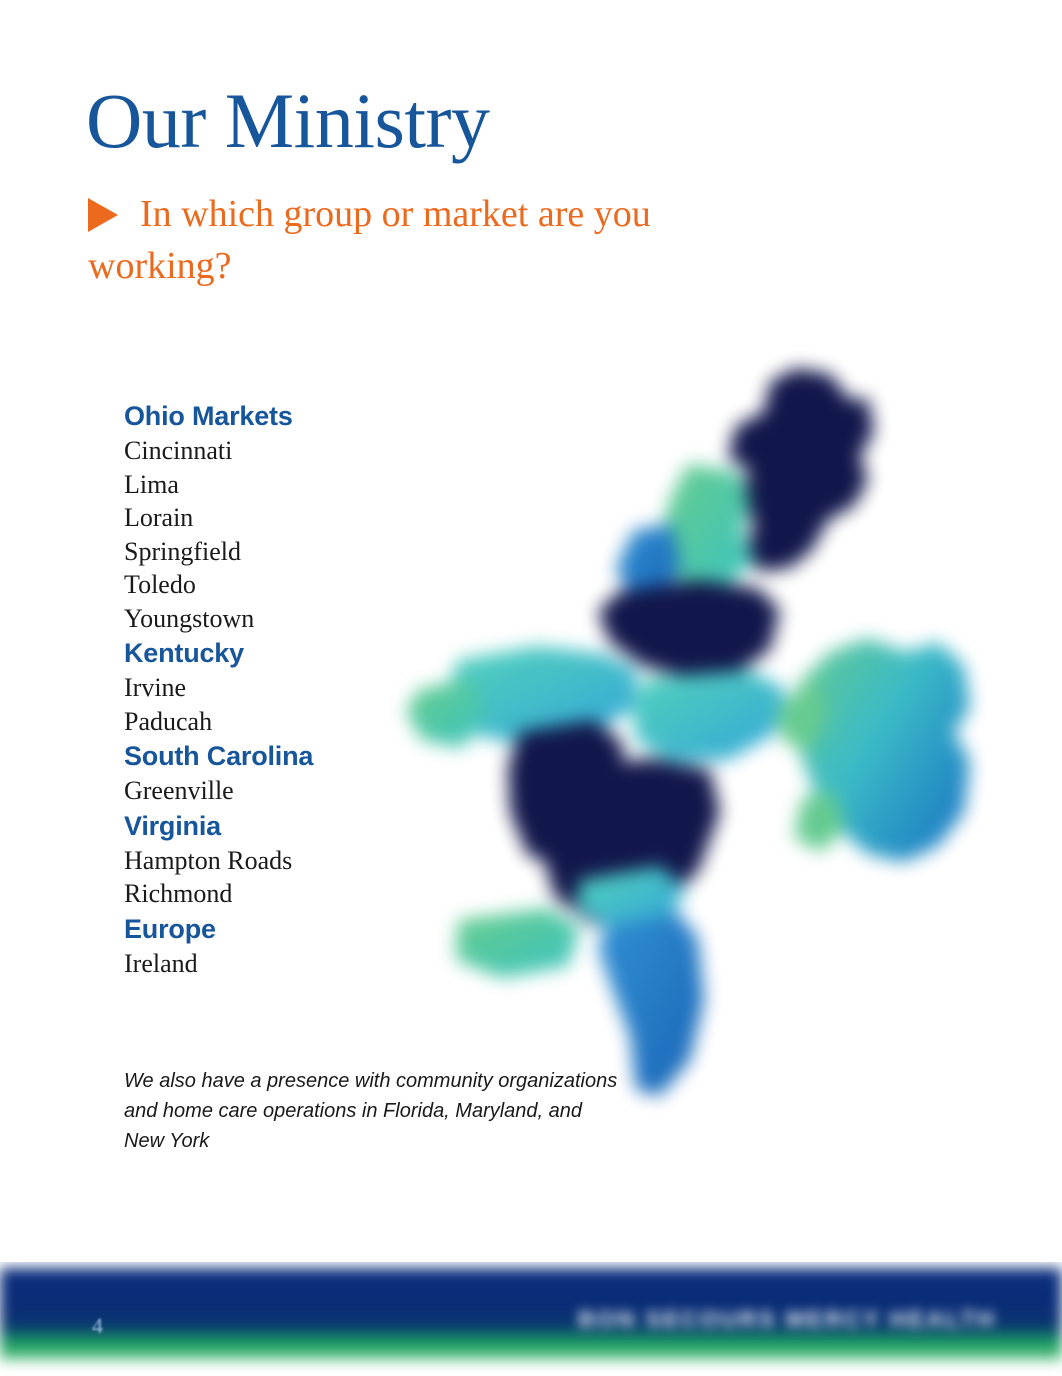 The width and height of the screenshot is (1062, 1376). Describe the element at coordinates (168, 721) in the screenshot. I see `market-item: Paducah` at that location.